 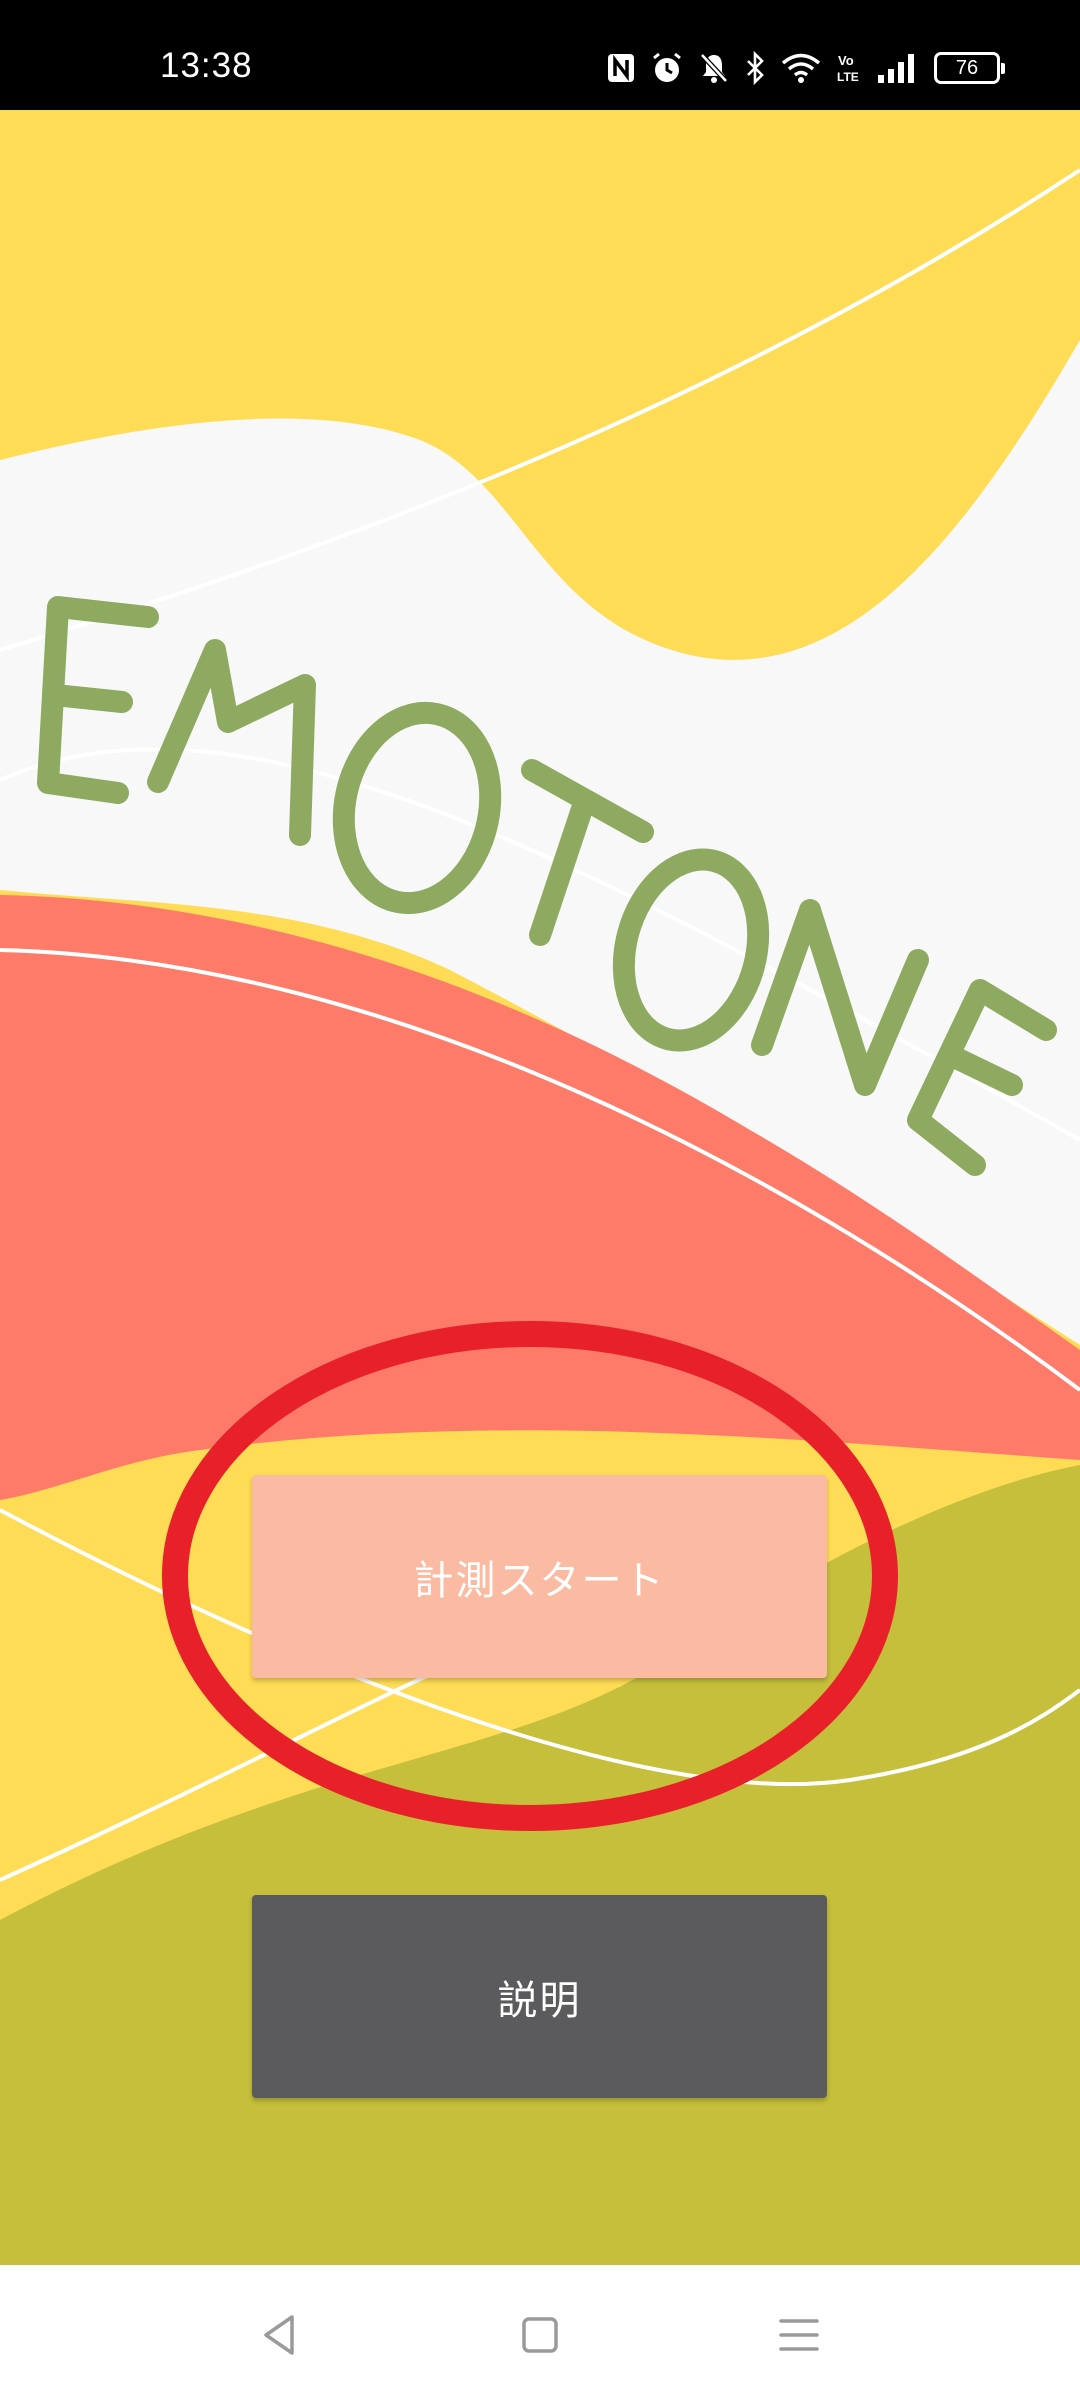 What do you see at coordinates (846, 60) in the screenshot?
I see `svg-text: Vo` at bounding box center [846, 60].